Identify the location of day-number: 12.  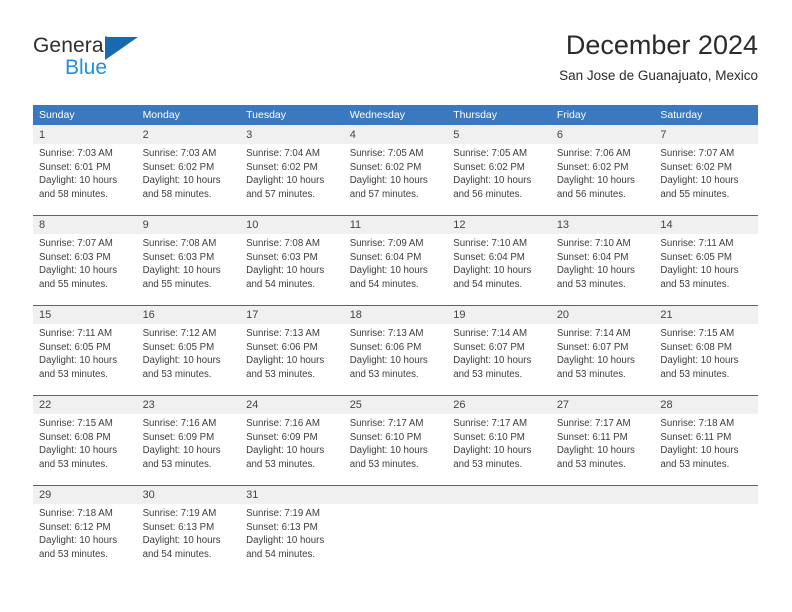
(499, 224).